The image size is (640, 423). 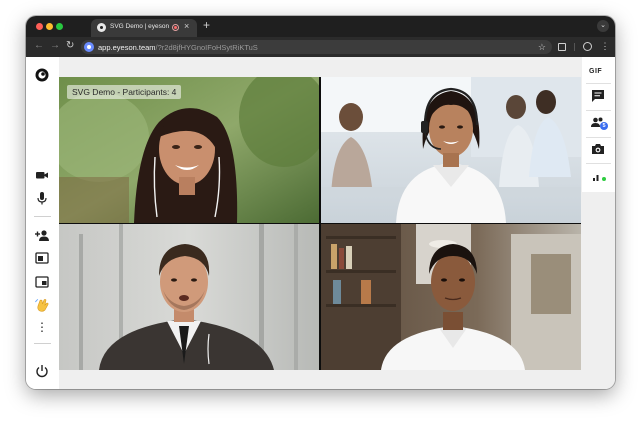 I want to click on browser-menu-icon: ⋮, so click(x=605, y=46).